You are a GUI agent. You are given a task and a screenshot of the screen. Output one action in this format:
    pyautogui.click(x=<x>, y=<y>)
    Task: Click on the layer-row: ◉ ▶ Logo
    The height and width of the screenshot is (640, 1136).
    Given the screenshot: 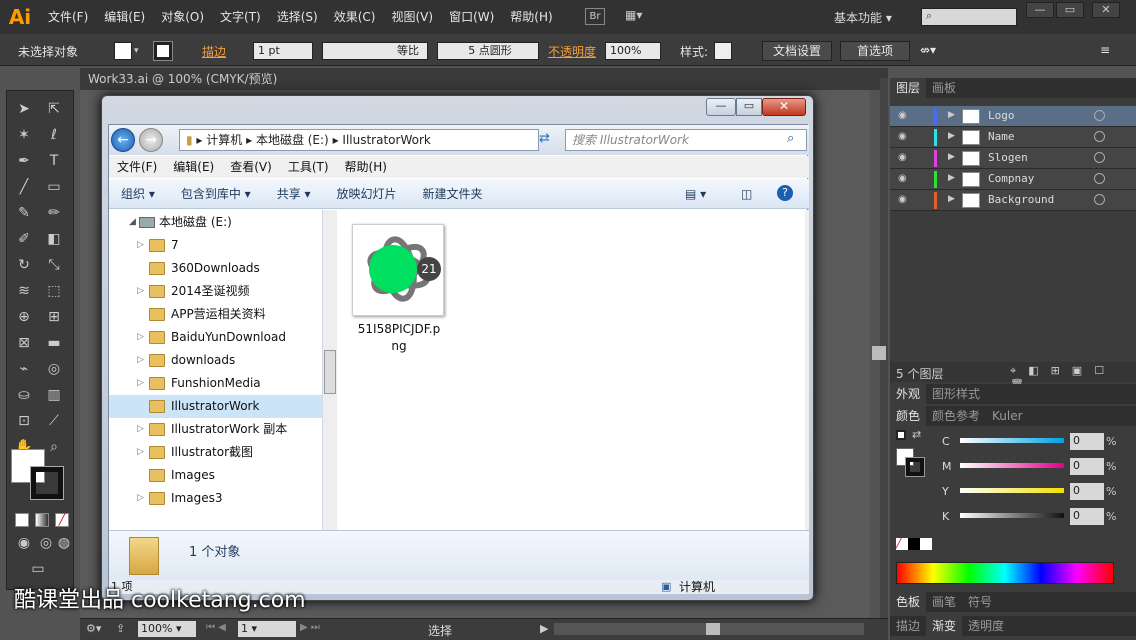 What is the action you would take?
    pyautogui.click(x=1013, y=116)
    